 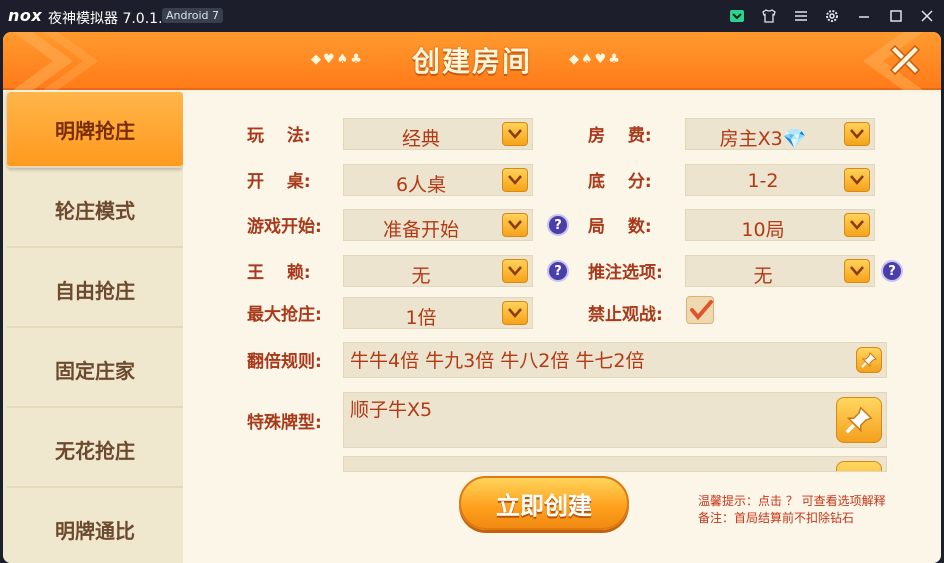 What do you see at coordinates (780, 180) in the screenshot?
I see `base-score-select: 1-2` at bounding box center [780, 180].